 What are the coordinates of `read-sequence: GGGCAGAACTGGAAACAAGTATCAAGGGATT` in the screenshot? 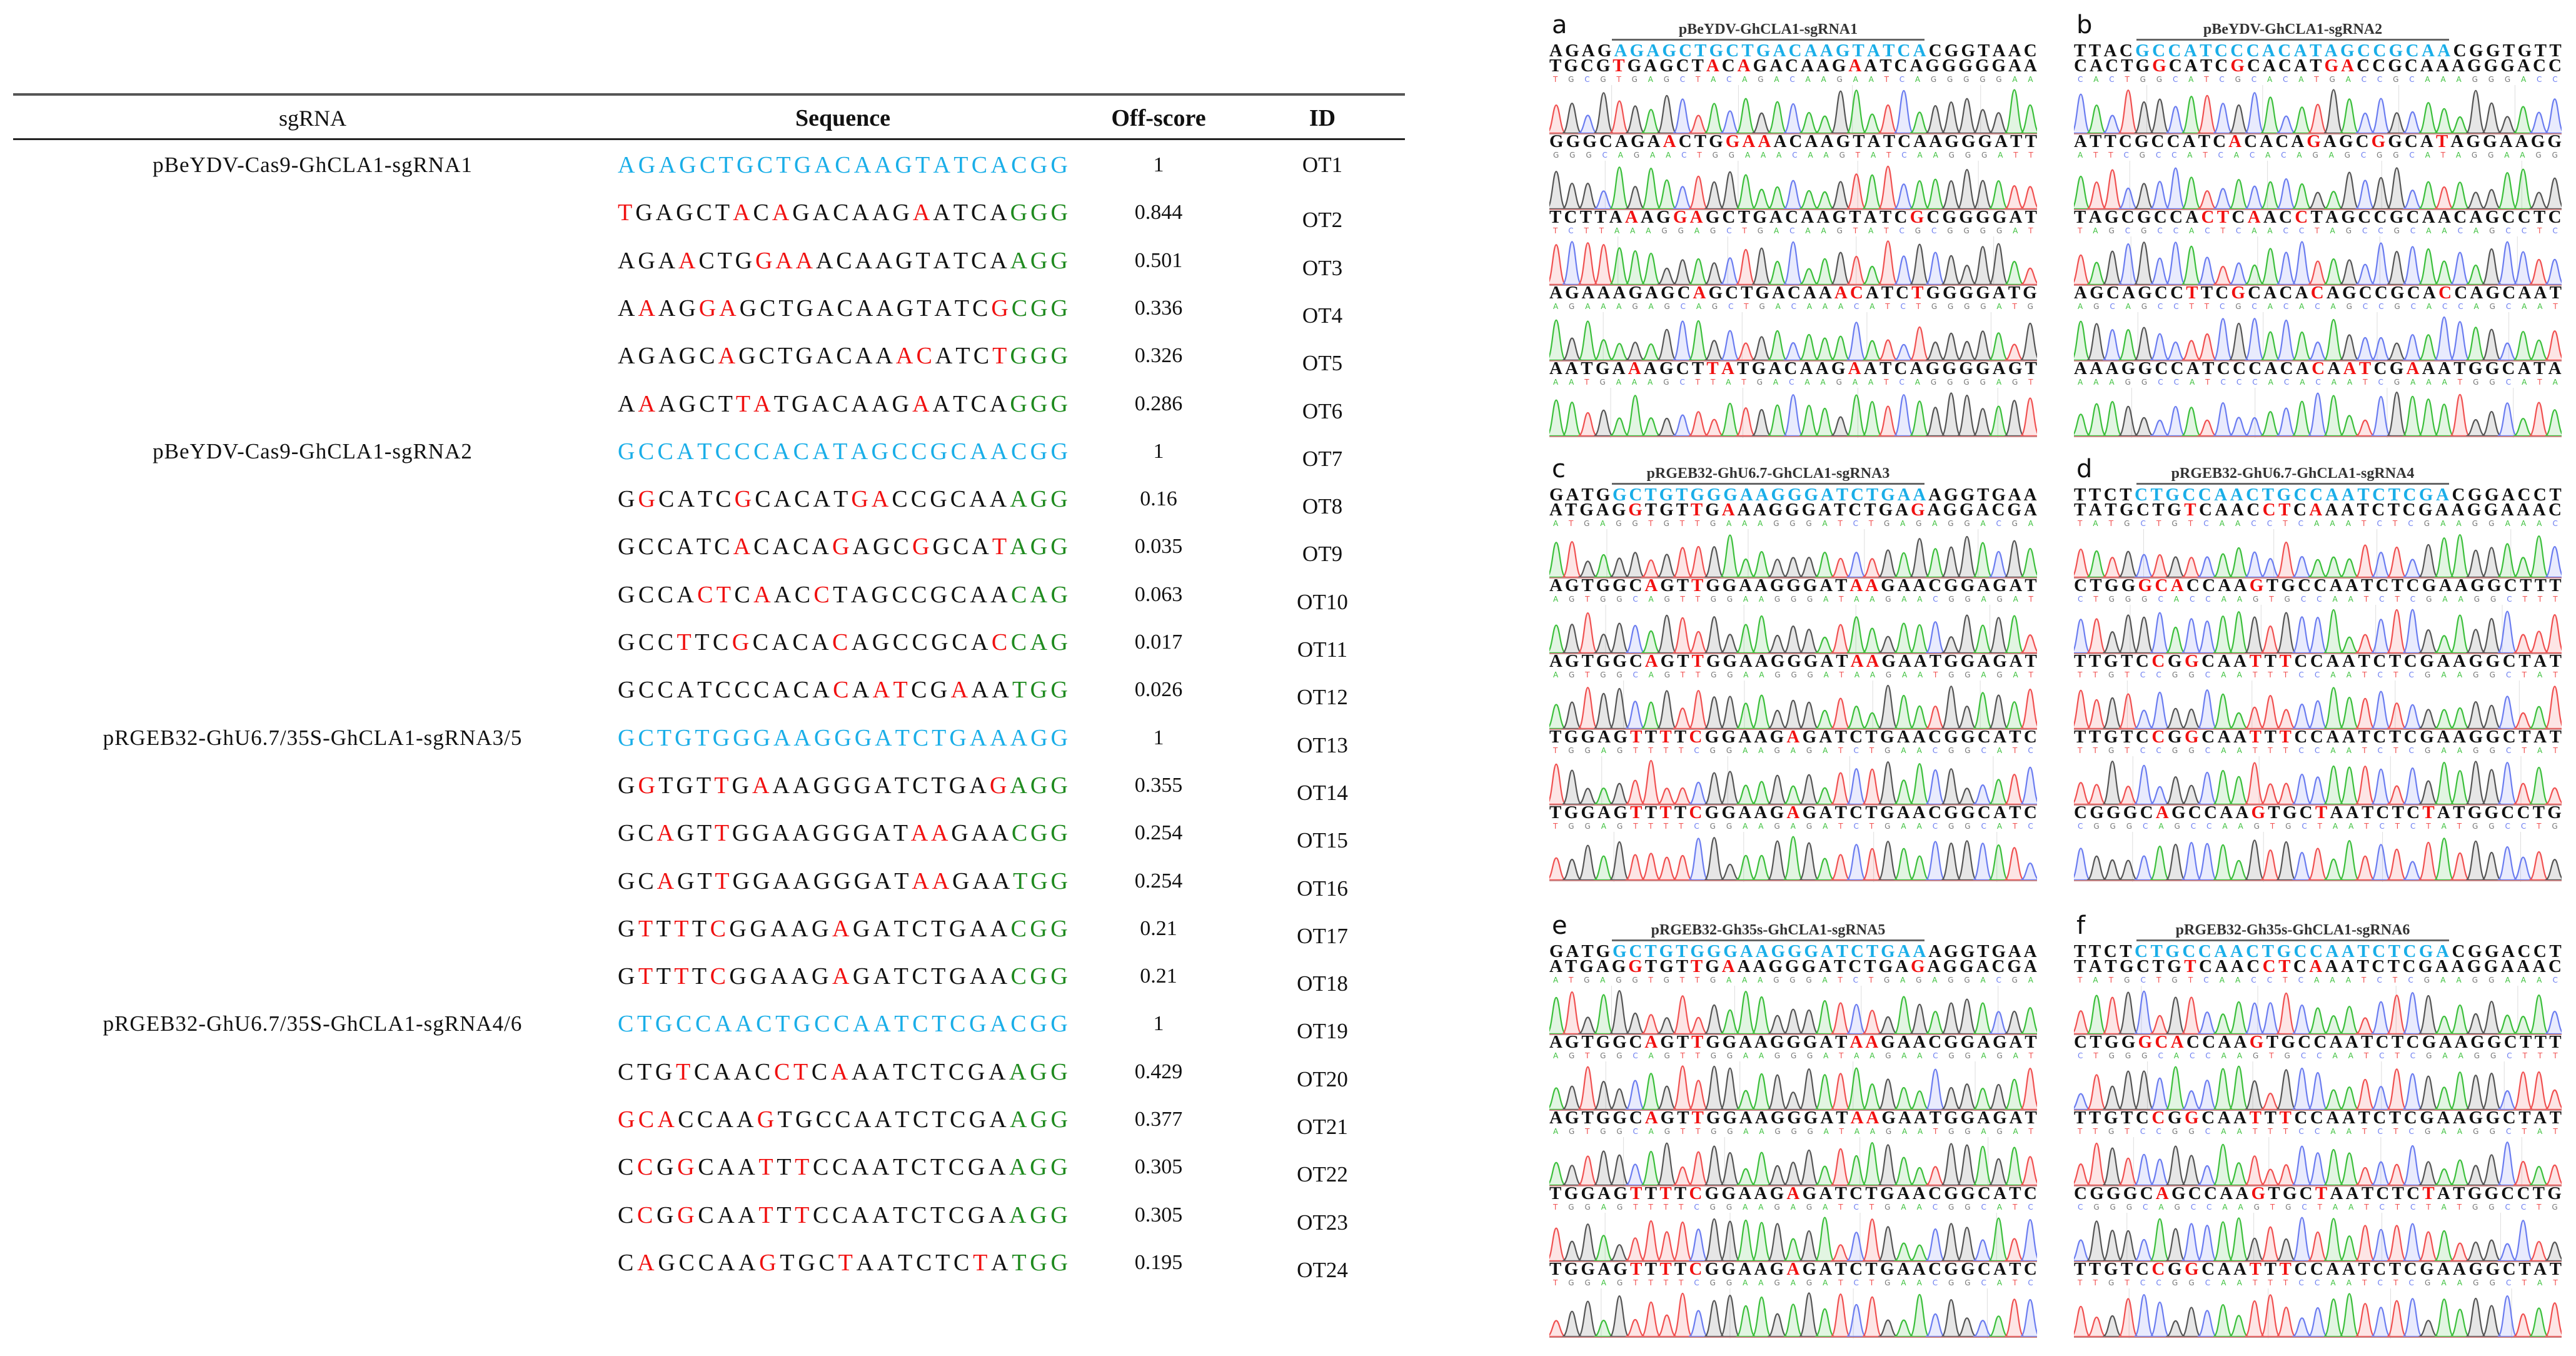 It's located at (1793, 141).